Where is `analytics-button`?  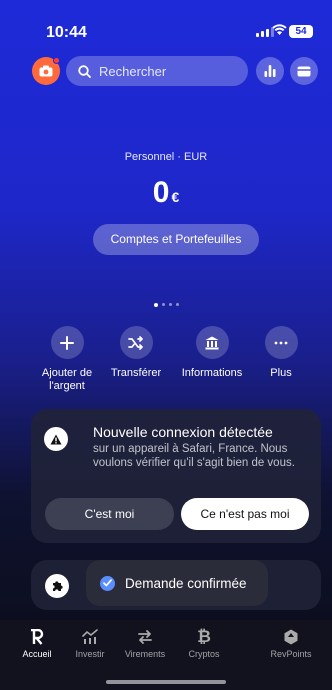 analytics-button is located at coordinates (270, 71).